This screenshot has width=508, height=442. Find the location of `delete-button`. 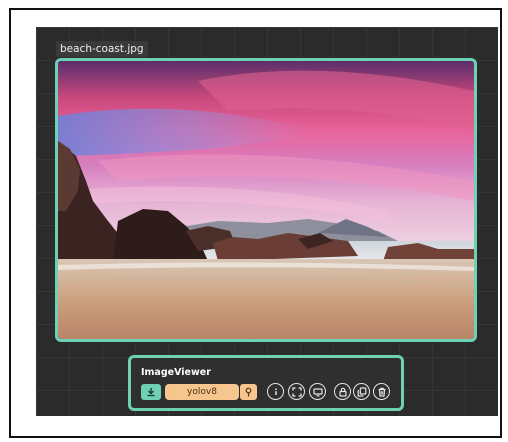

delete-button is located at coordinates (381, 391).